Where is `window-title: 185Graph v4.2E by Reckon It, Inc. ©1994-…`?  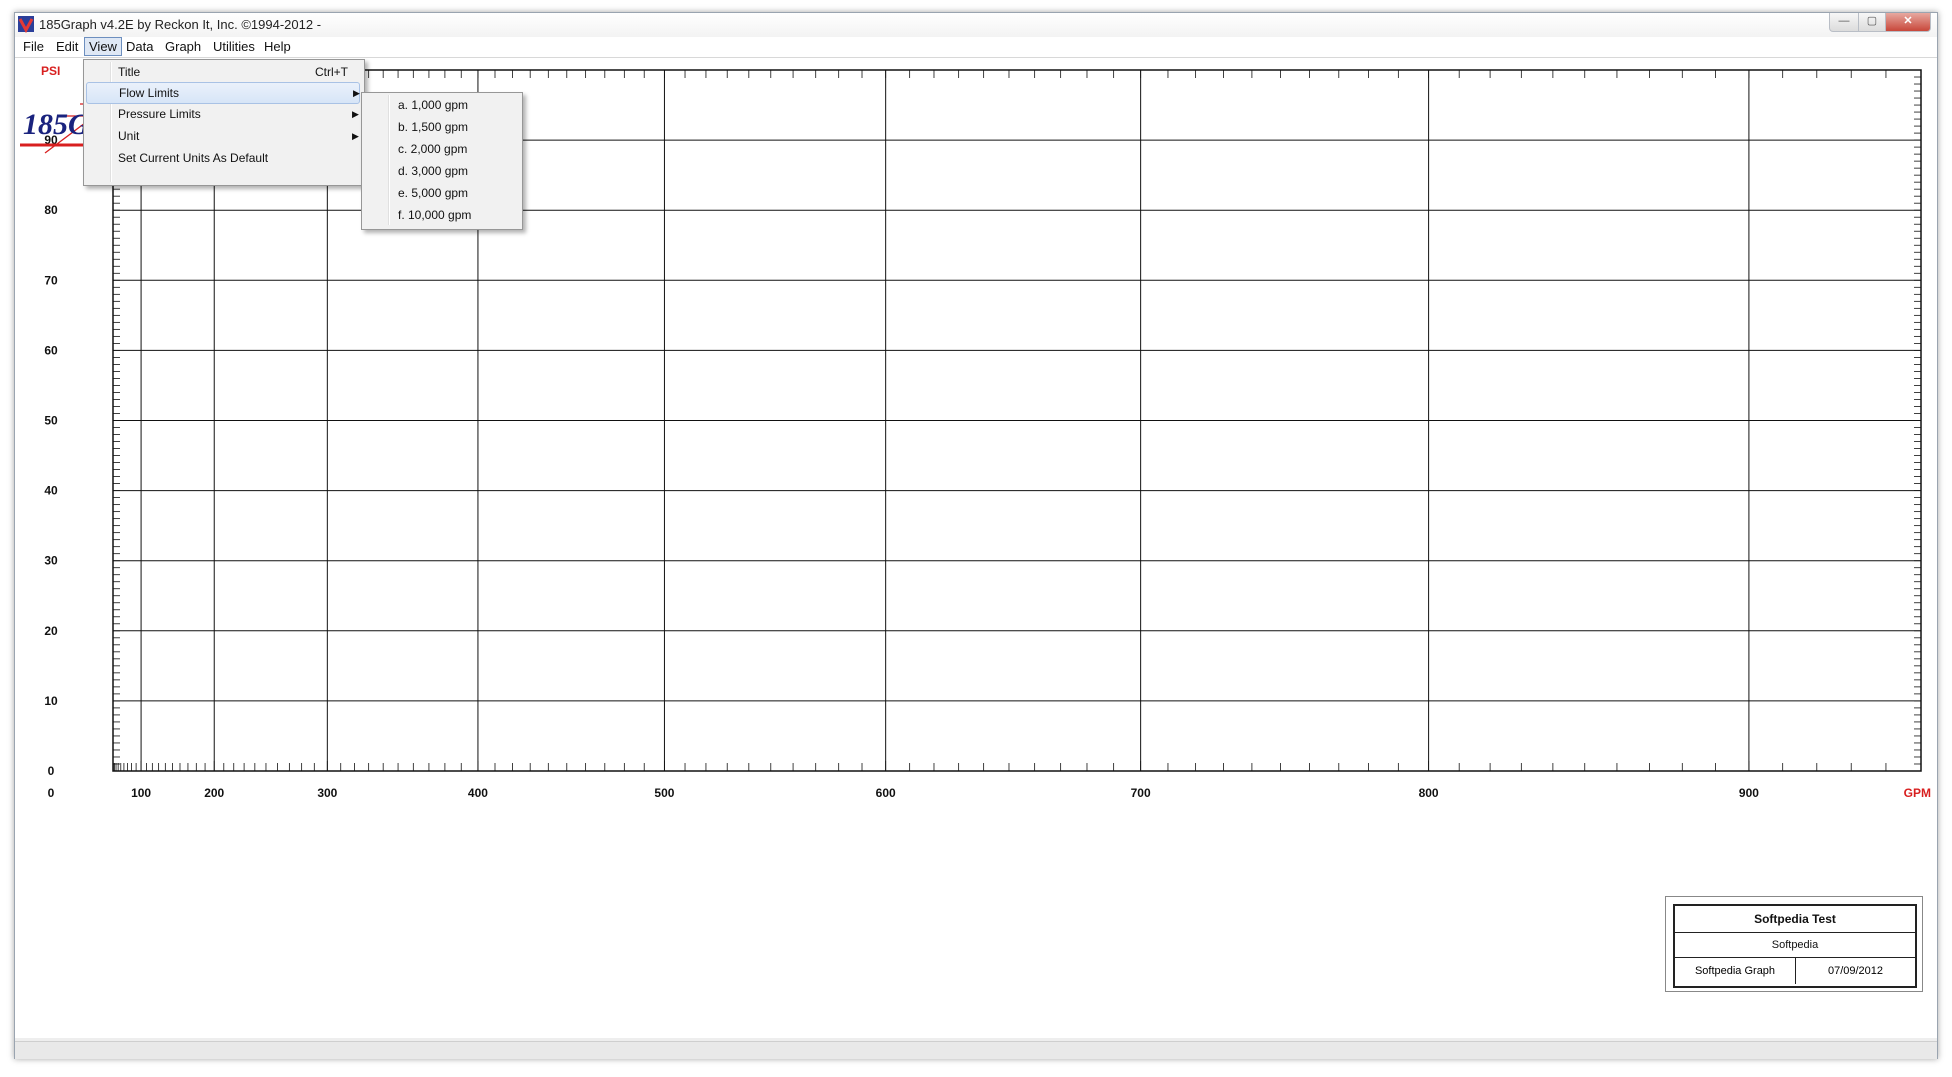 window-title: 185Graph v4.2E by Reckon It, Inc. ©1994-… is located at coordinates (180, 24).